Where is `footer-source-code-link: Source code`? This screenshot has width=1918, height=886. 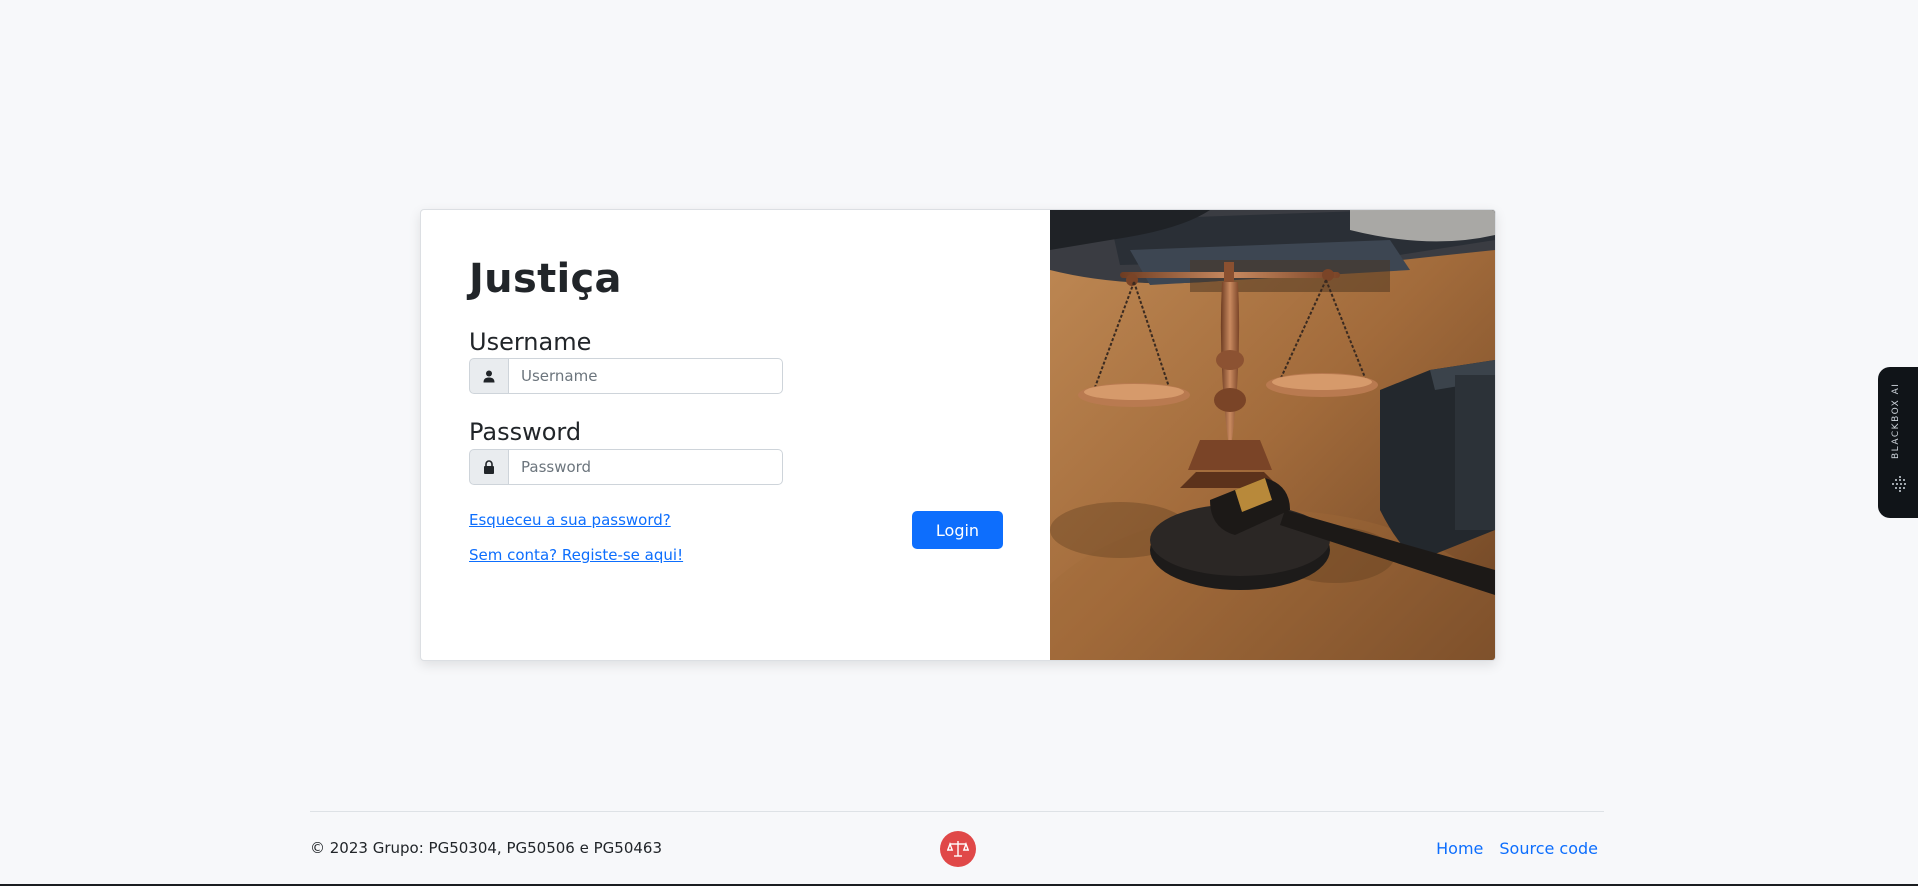
footer-source-code-link: Source code is located at coordinates (1548, 848).